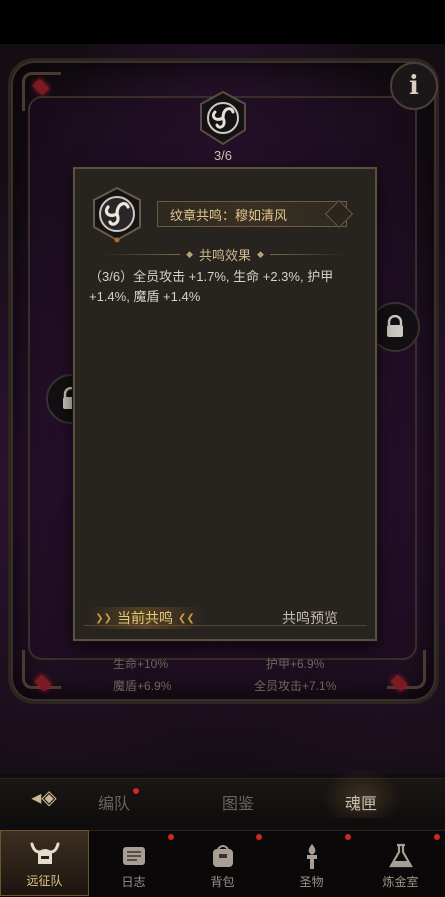 This screenshot has height=897, width=445. What do you see at coordinates (400, 882) in the screenshot?
I see `nav-label: 炼金室` at bounding box center [400, 882].